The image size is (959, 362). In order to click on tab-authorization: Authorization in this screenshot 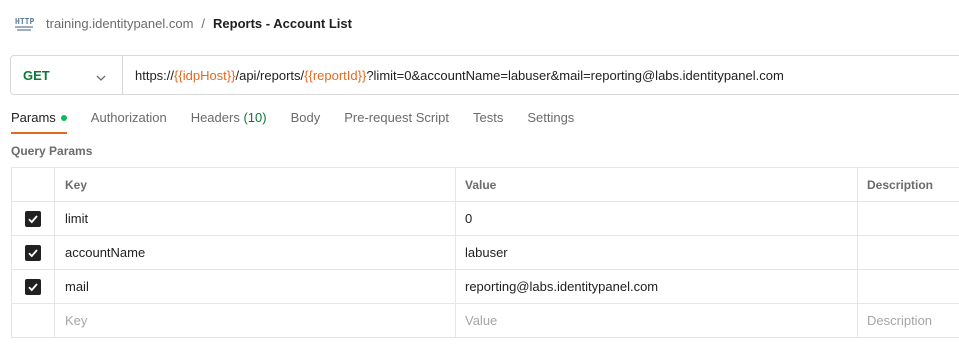, I will do `click(129, 121)`.